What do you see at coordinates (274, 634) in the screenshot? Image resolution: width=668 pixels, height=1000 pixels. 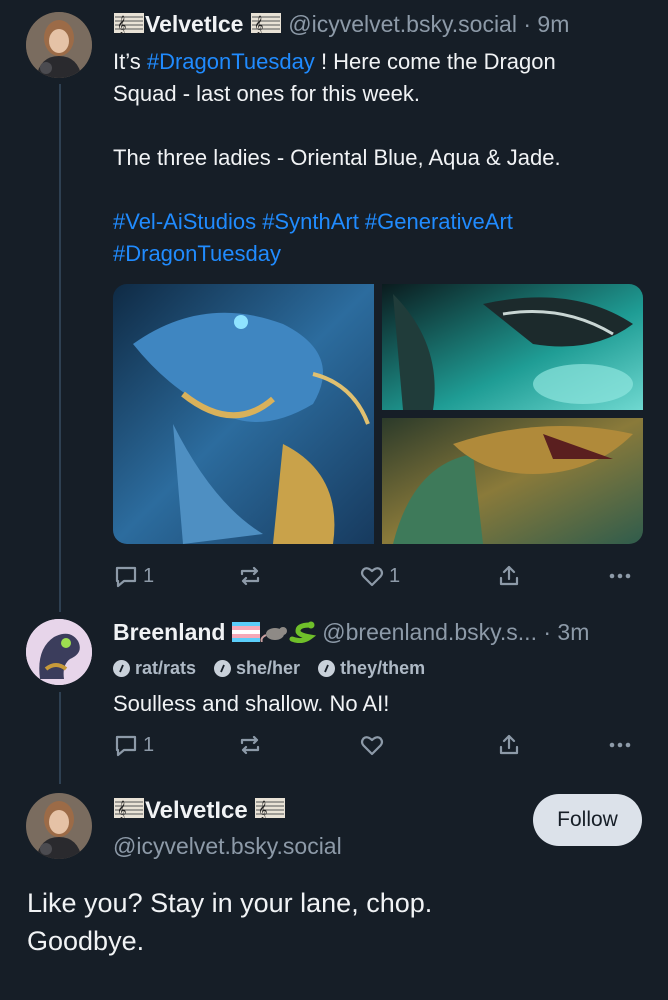 I see `rat-icon` at bounding box center [274, 634].